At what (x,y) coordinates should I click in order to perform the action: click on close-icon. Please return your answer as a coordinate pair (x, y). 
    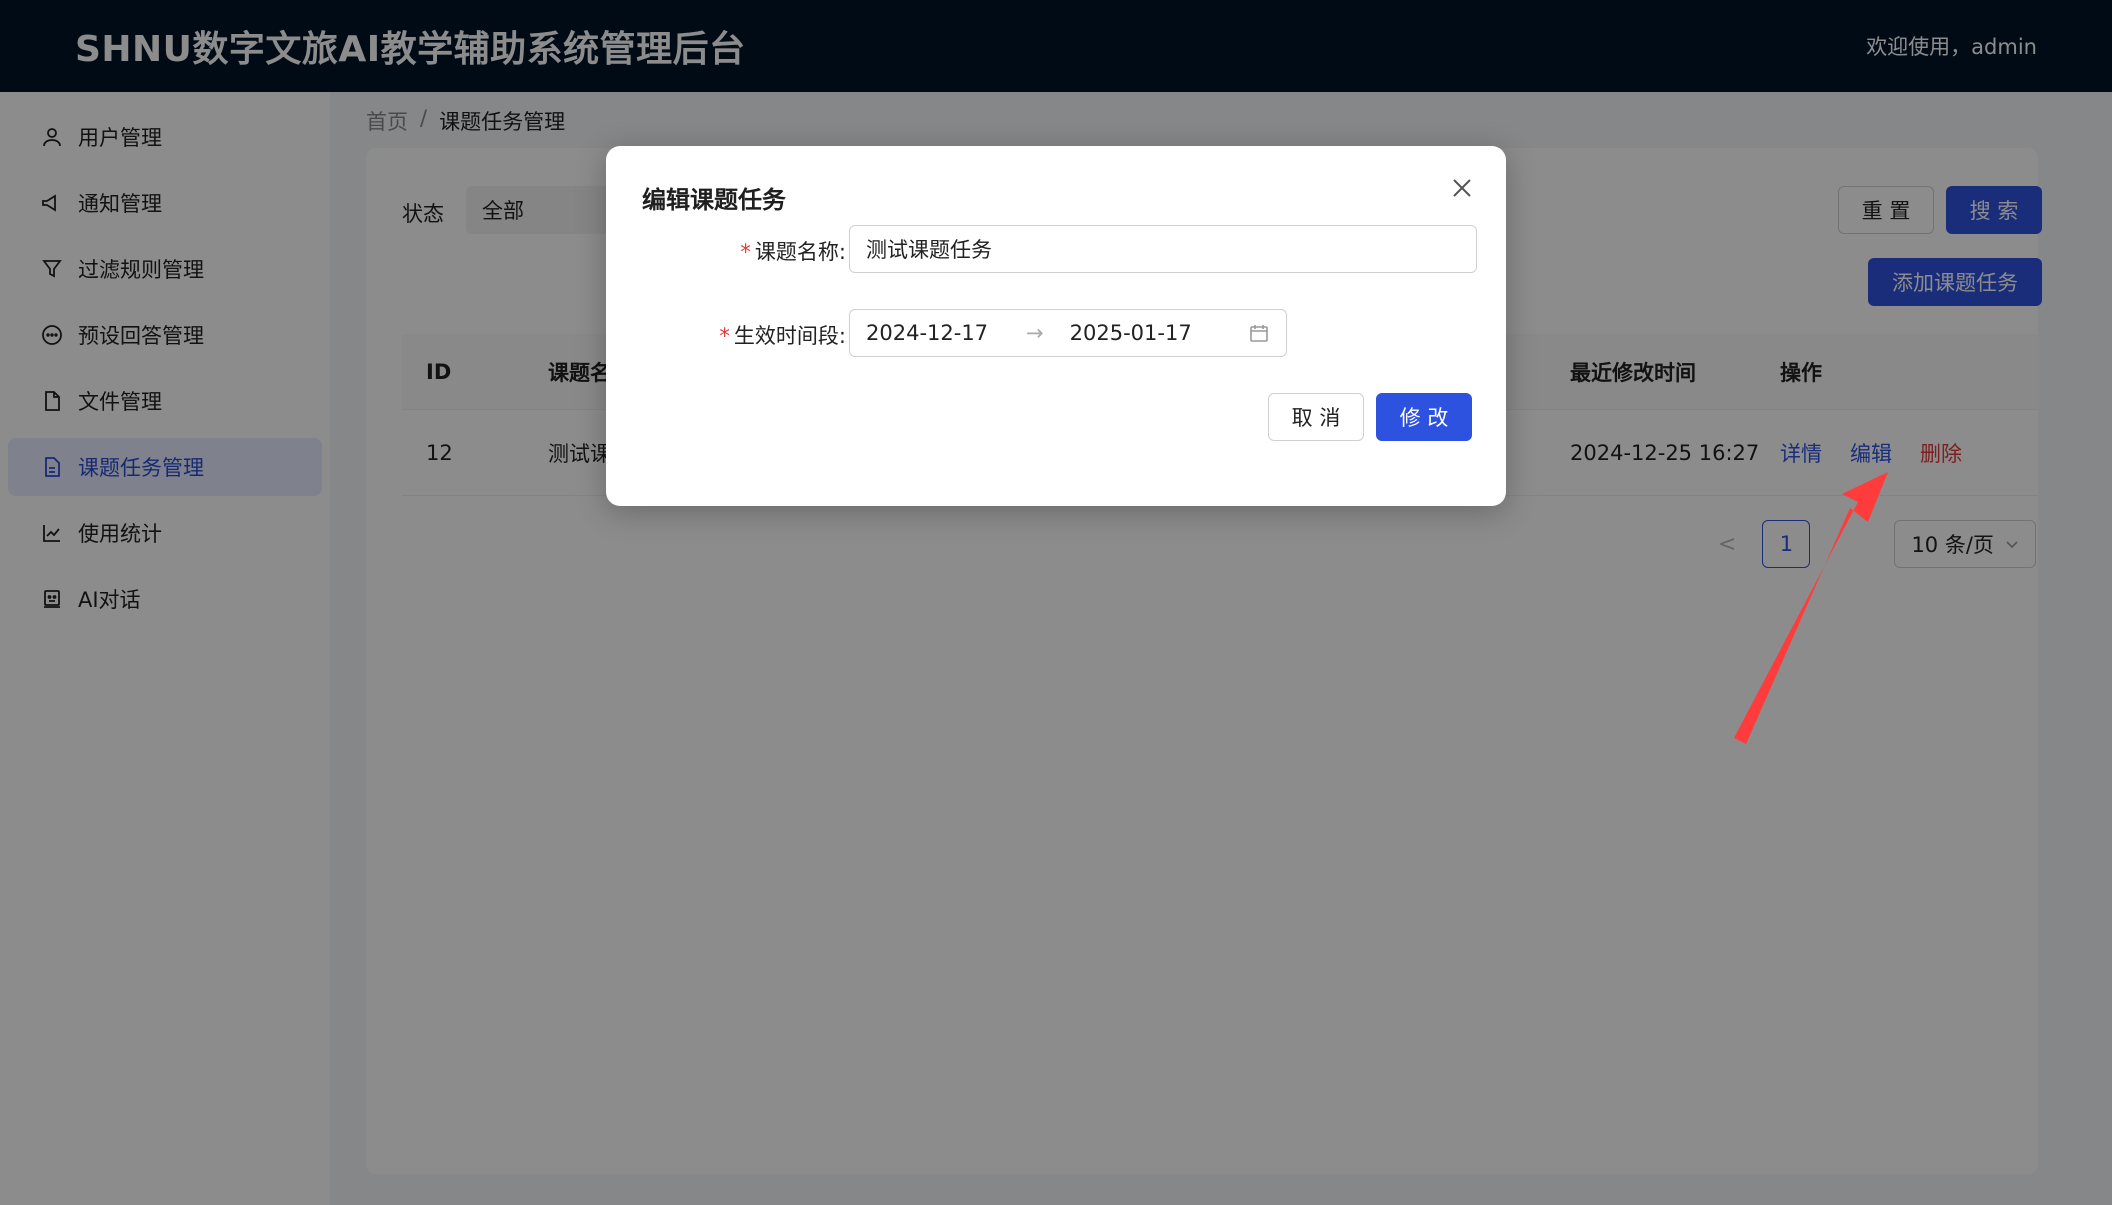
    Looking at the image, I should click on (1462, 188).